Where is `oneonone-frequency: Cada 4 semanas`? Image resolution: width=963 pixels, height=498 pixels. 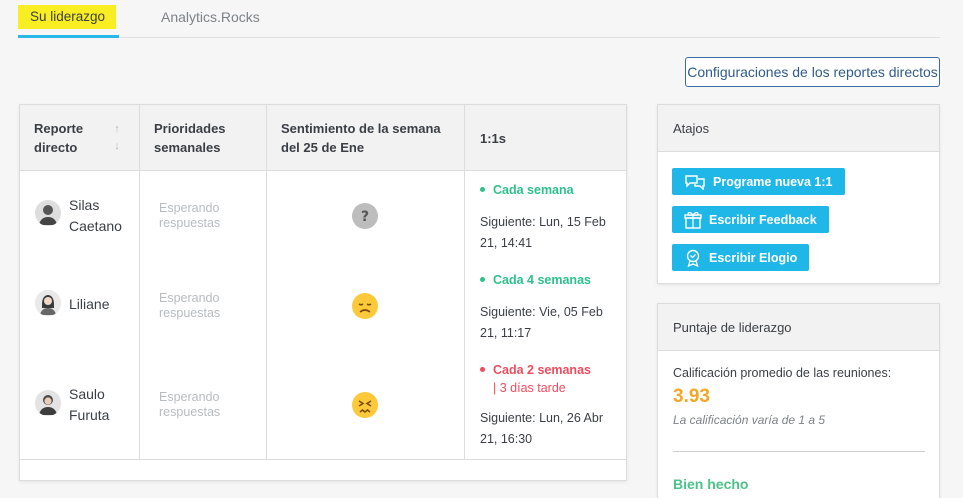
oneonone-frequency: Cada 4 semanas is located at coordinates (535, 280).